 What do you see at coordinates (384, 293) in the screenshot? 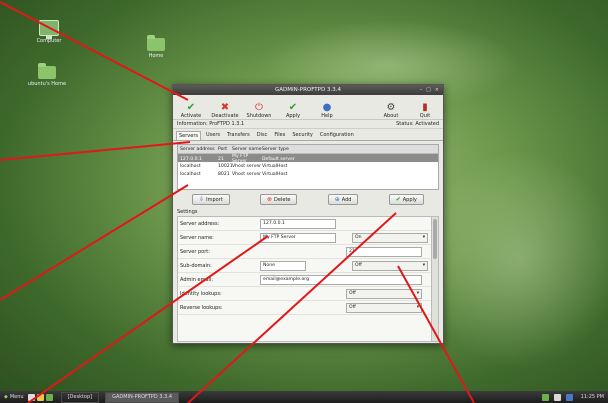
I see `identity-lookups-combo: Off ▾` at bounding box center [384, 293].